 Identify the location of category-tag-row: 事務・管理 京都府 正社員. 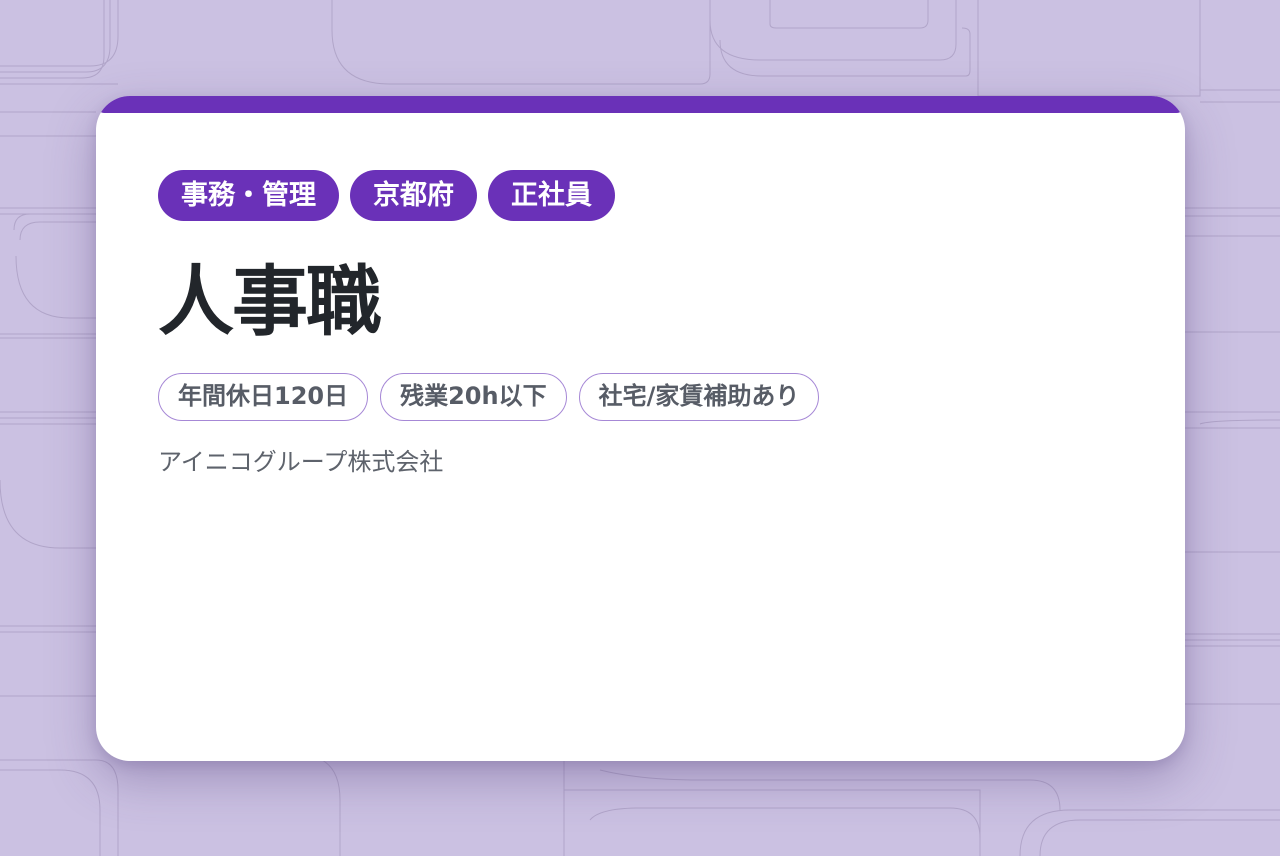
(386, 195).